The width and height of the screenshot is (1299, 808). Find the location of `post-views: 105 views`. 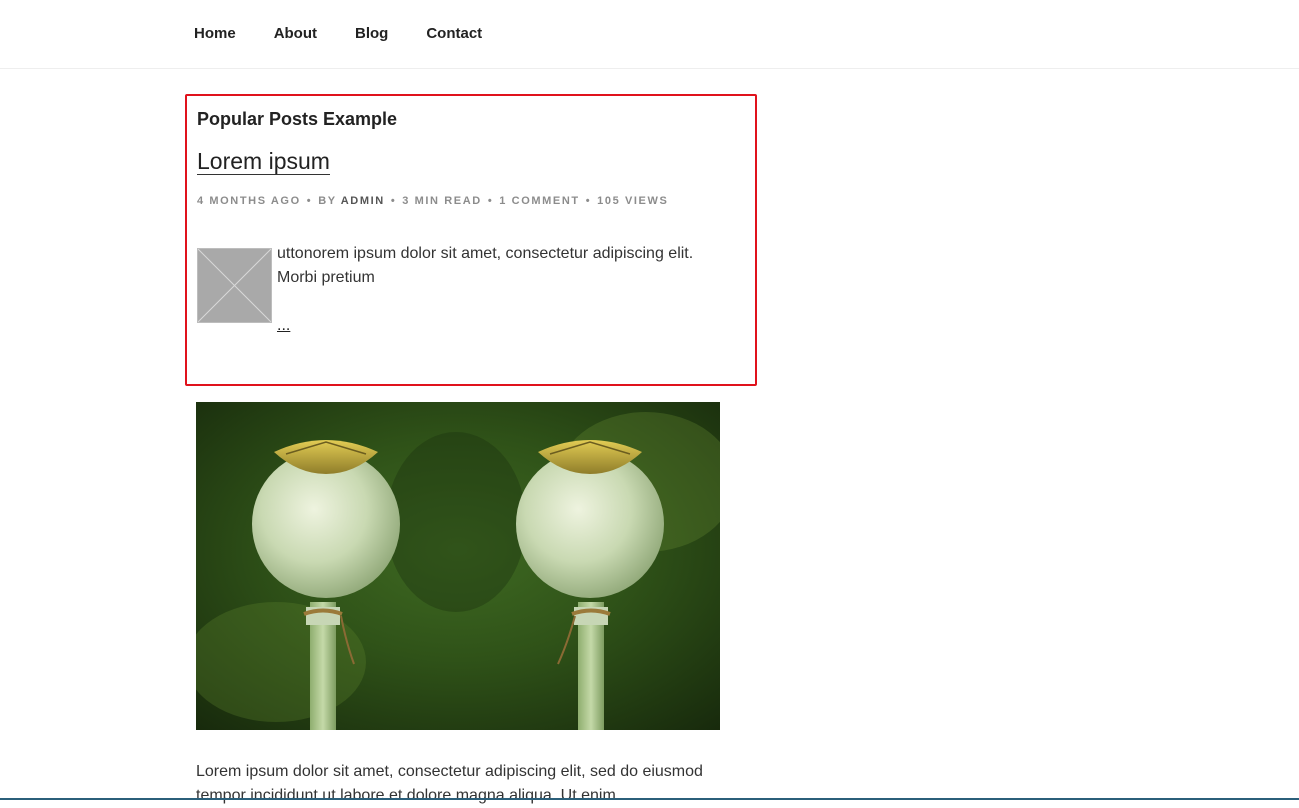

post-views: 105 views is located at coordinates (633, 201).